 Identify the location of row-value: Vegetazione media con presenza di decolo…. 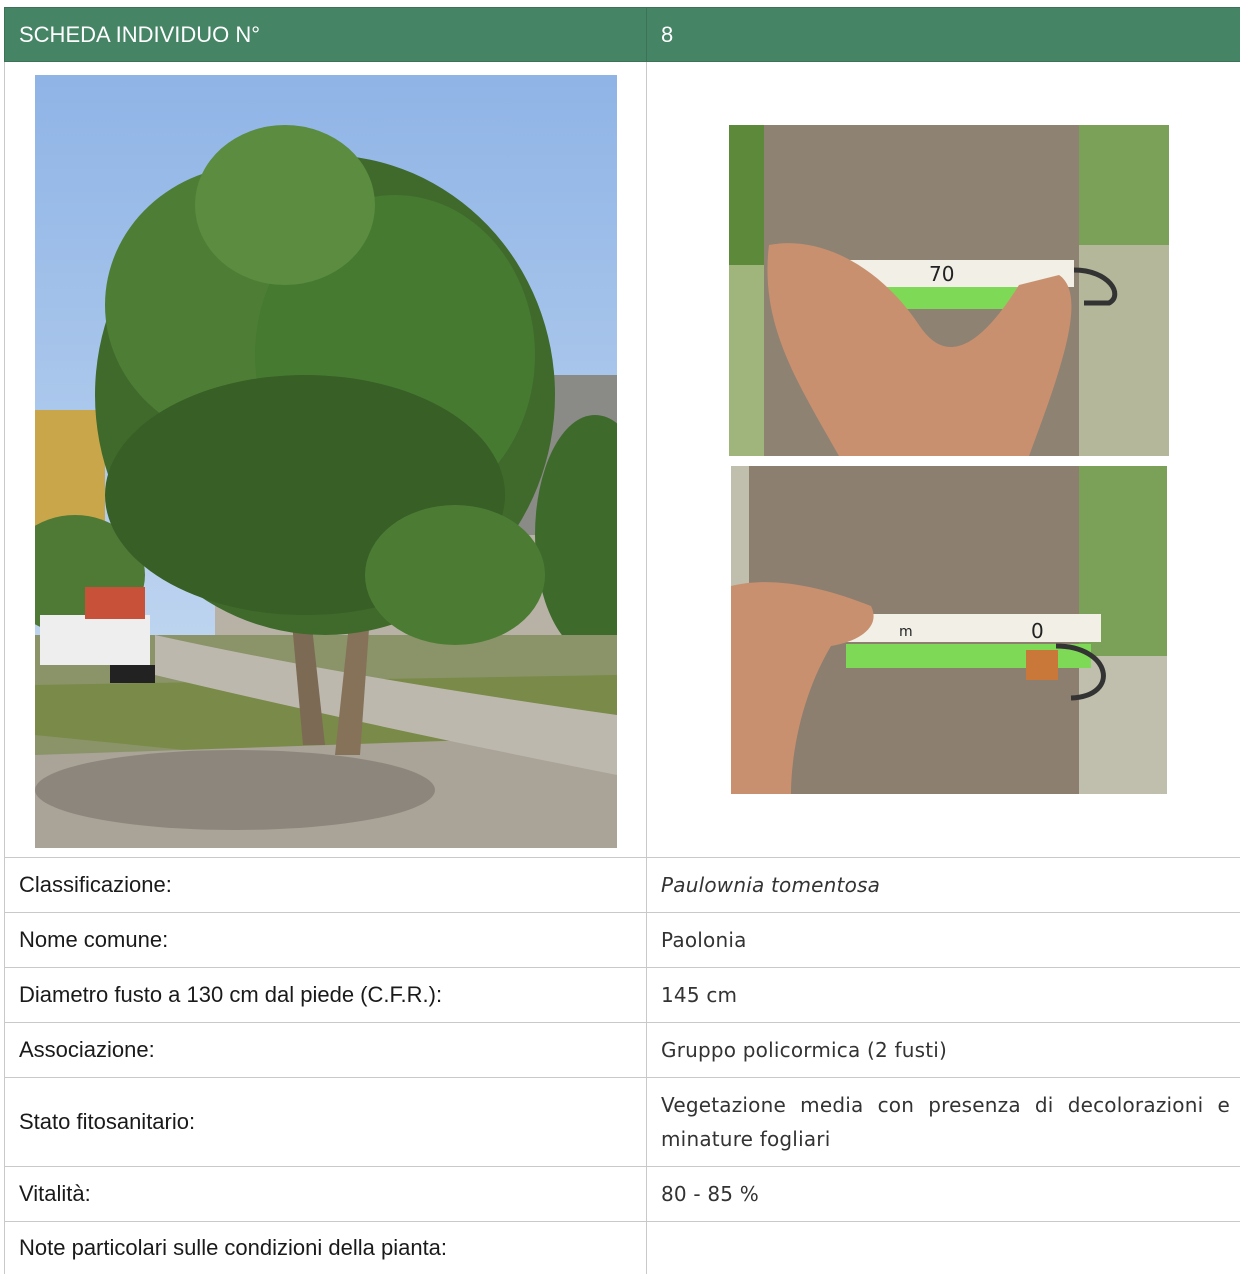
(943, 1122).